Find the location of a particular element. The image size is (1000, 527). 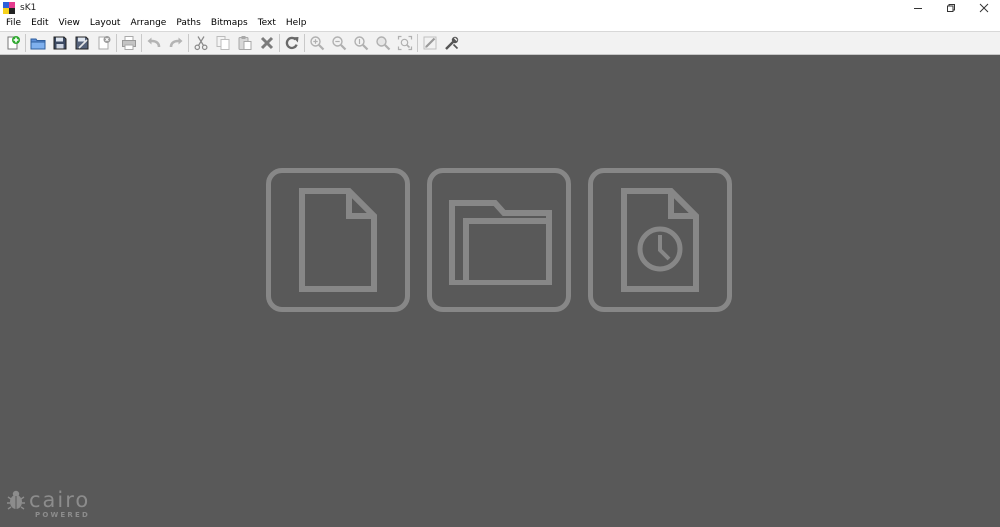

zoom-out-button is located at coordinates (339, 43).